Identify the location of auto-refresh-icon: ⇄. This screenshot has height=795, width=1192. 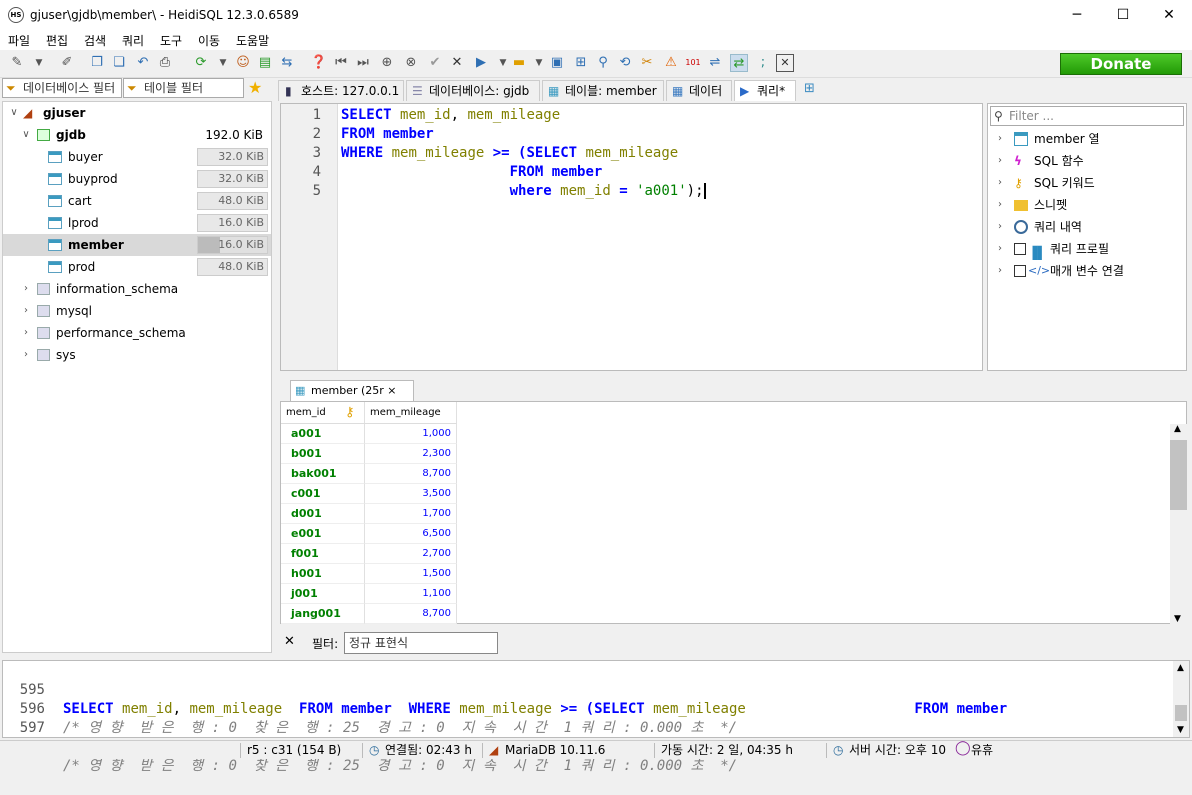
(739, 63).